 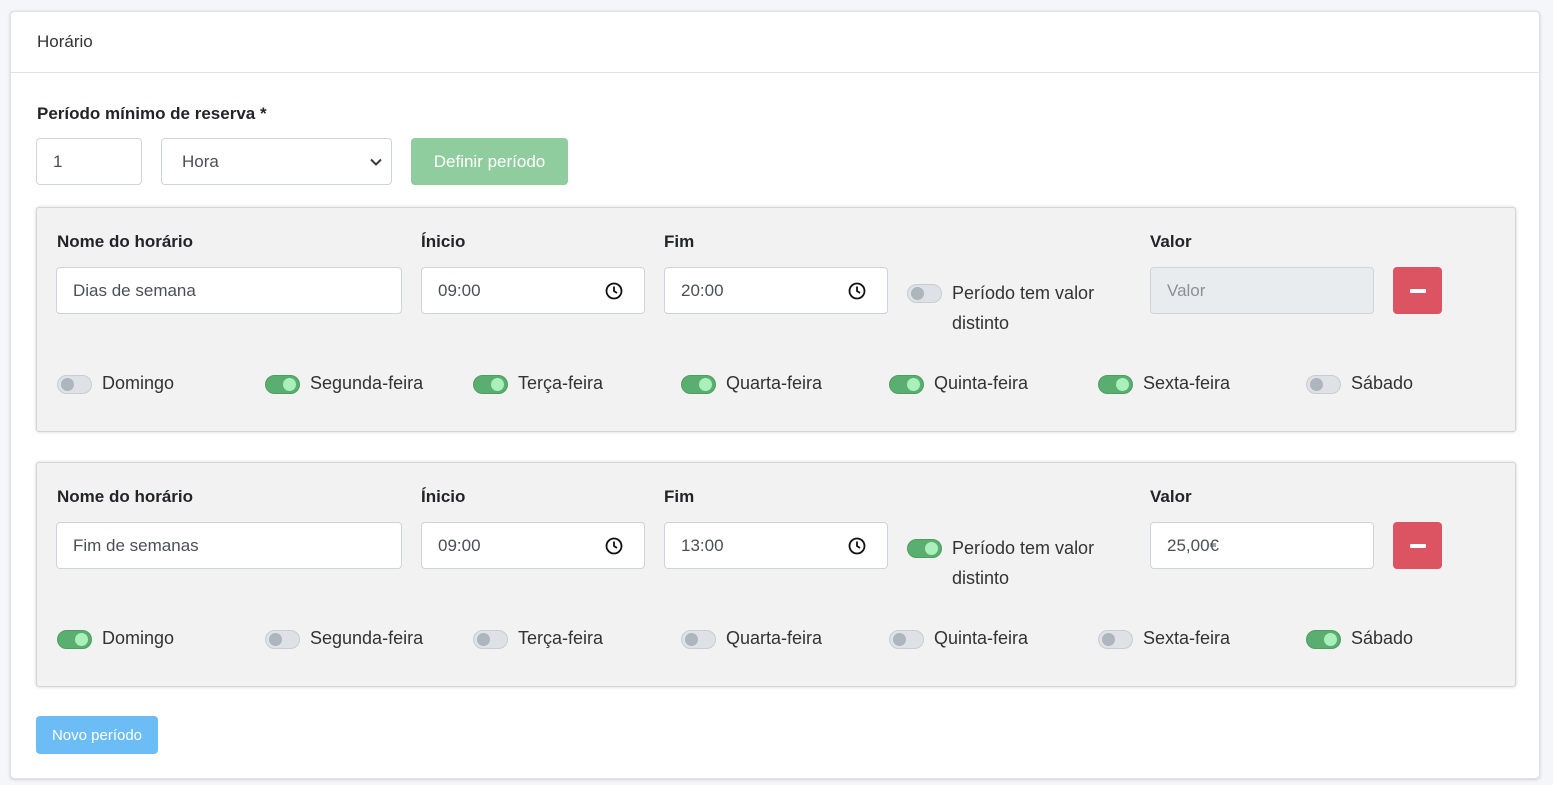 I want to click on value-input: 25,00€, so click(x=1262, y=545).